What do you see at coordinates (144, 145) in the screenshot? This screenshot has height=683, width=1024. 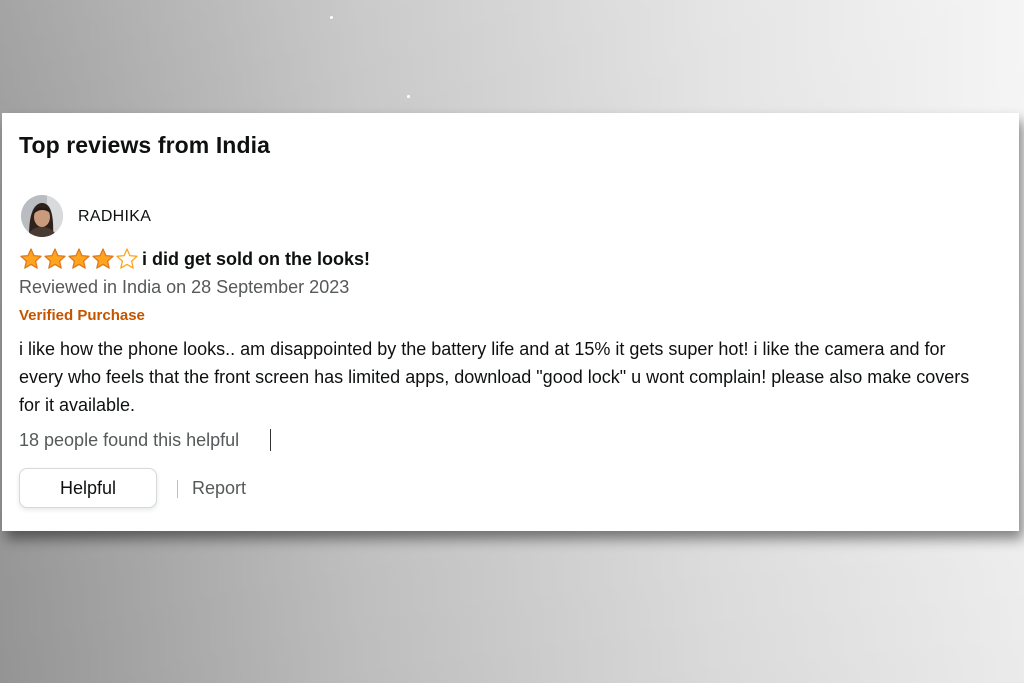 I see `section-title: Top reviews from India` at bounding box center [144, 145].